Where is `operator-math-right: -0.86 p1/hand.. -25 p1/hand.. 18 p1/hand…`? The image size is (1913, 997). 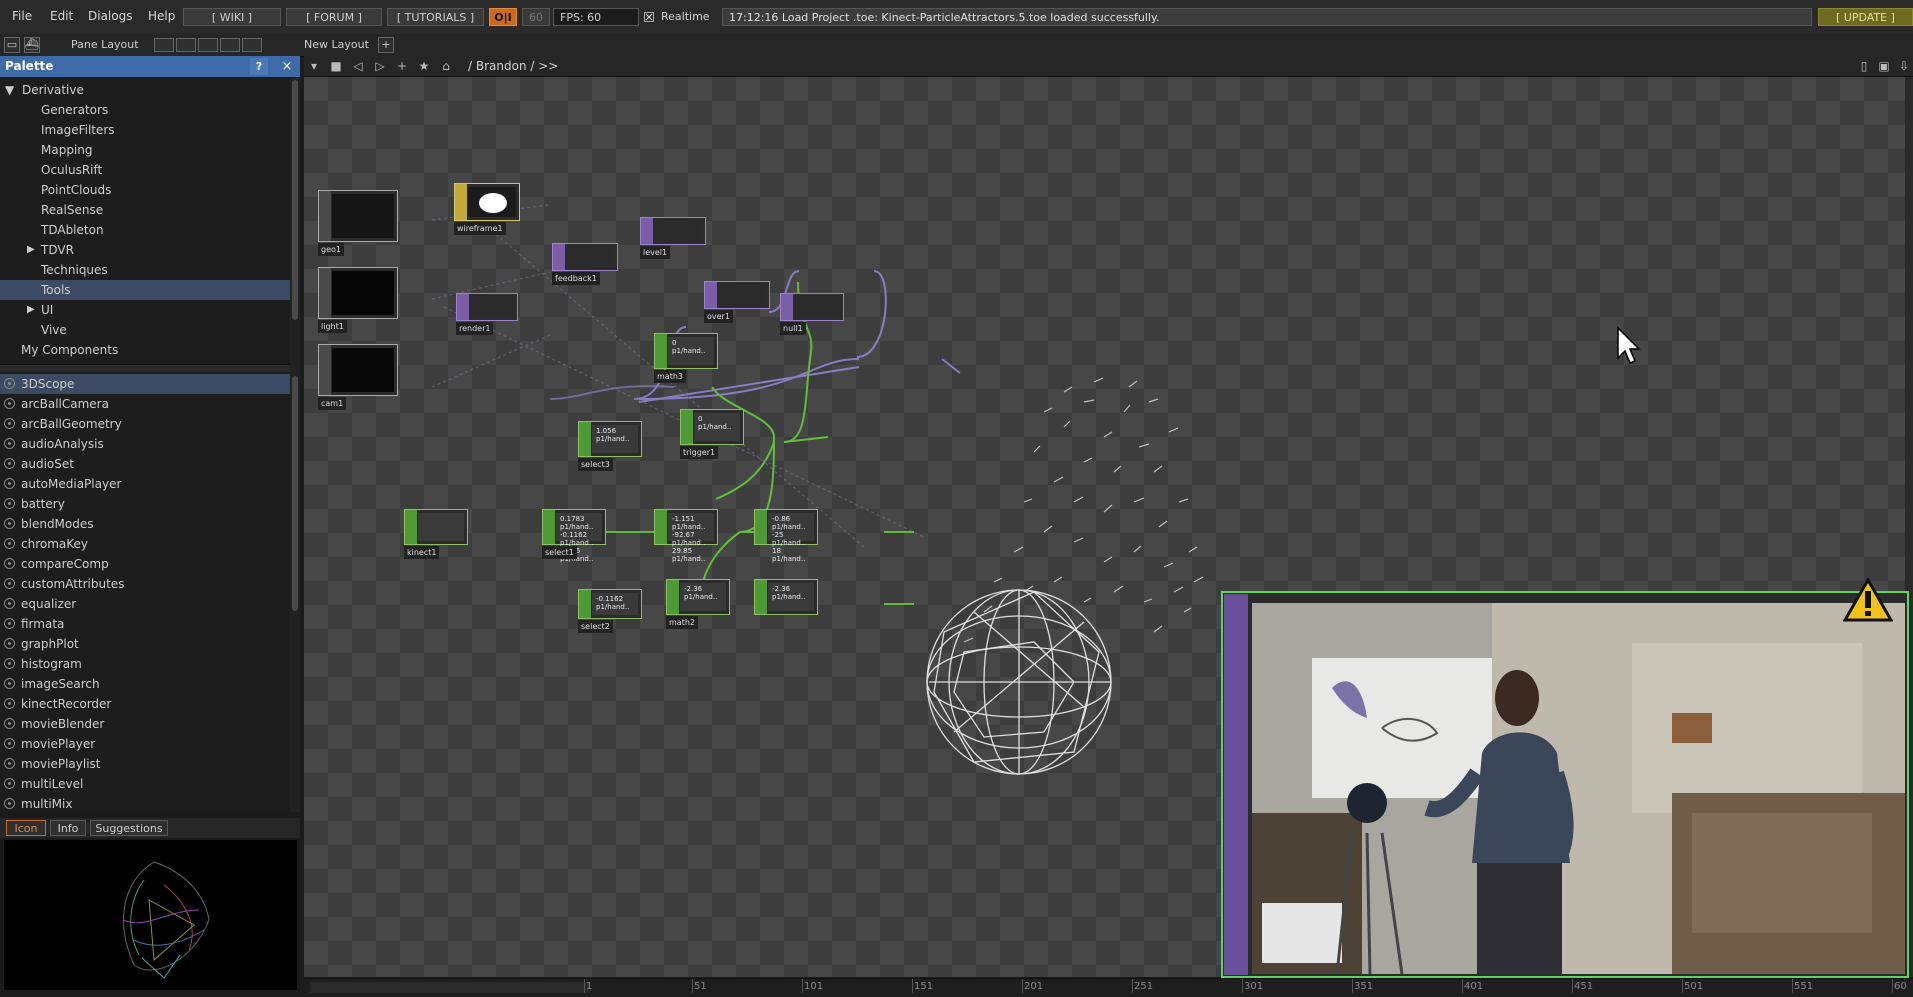 operator-math-right: -0.86 p1/hand.. -25 p1/hand.. 18 p1/hand… is located at coordinates (786, 536).